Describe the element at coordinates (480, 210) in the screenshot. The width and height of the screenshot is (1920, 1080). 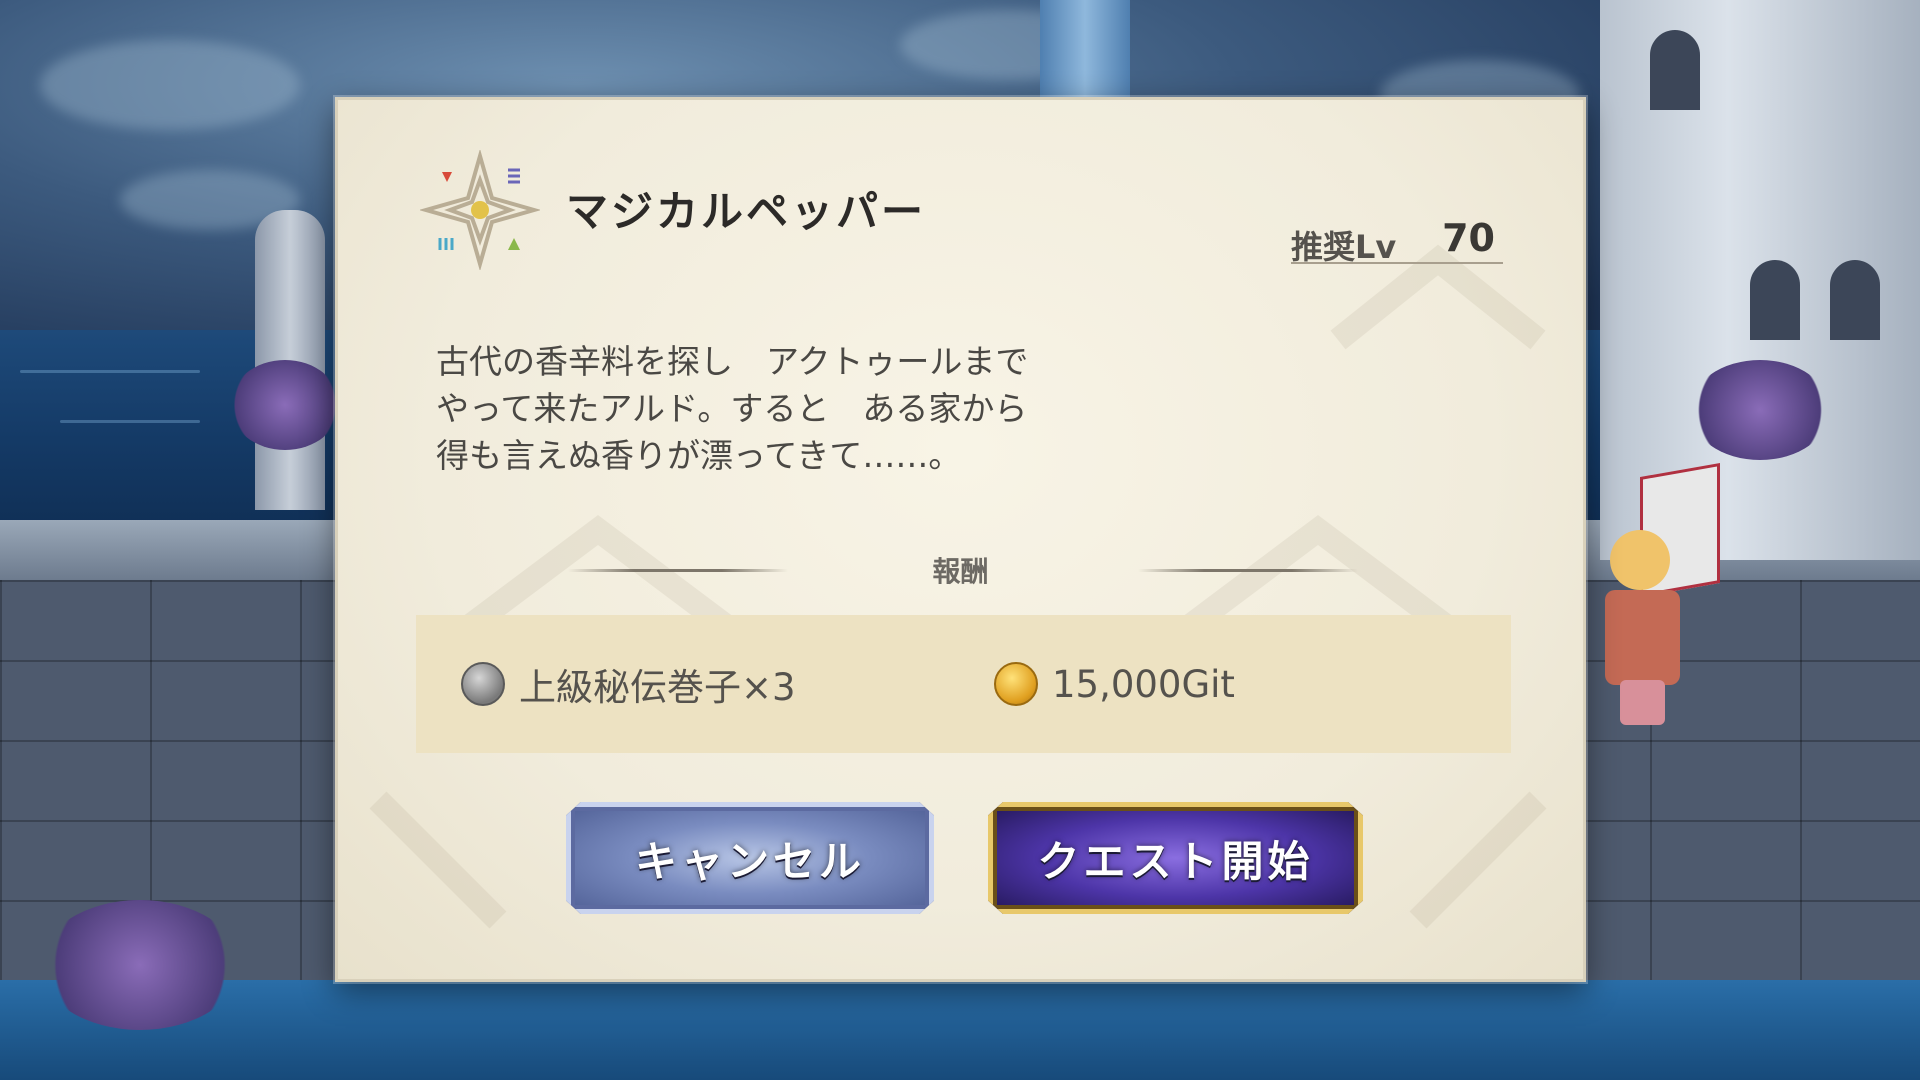
I see `quest-emblem-icon` at that location.